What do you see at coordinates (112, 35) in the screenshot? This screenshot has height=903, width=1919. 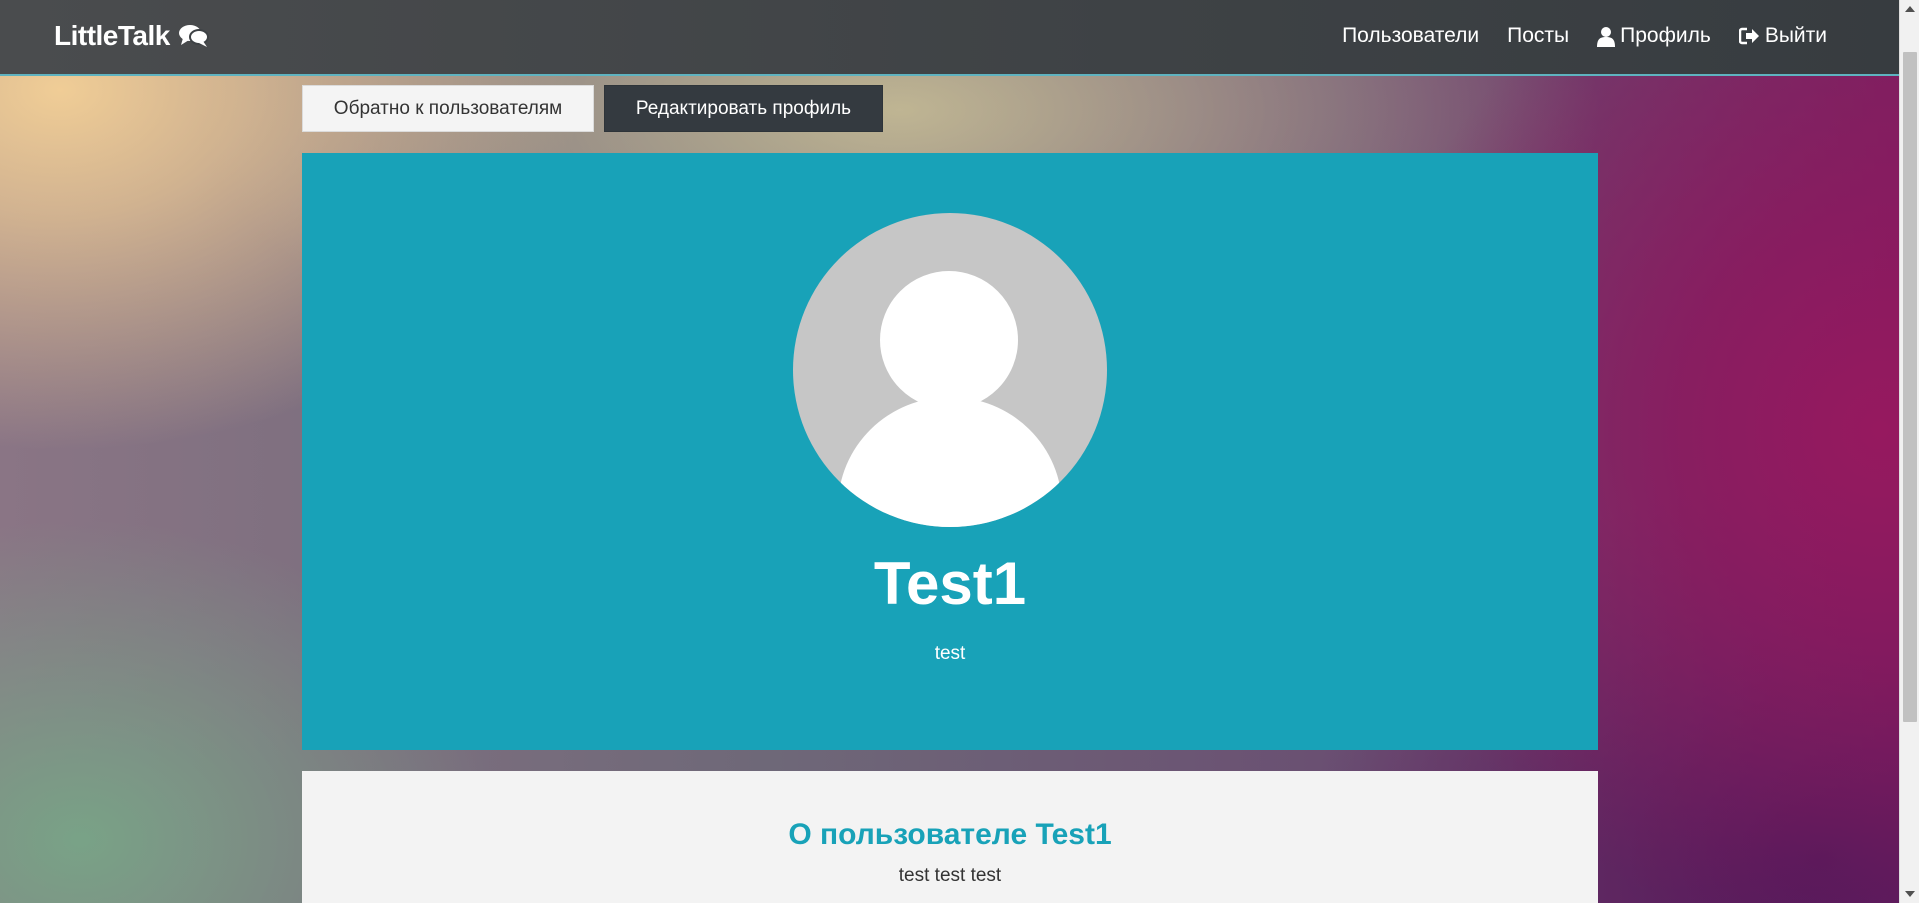 I see `brand-name: LittleTalk` at bounding box center [112, 35].